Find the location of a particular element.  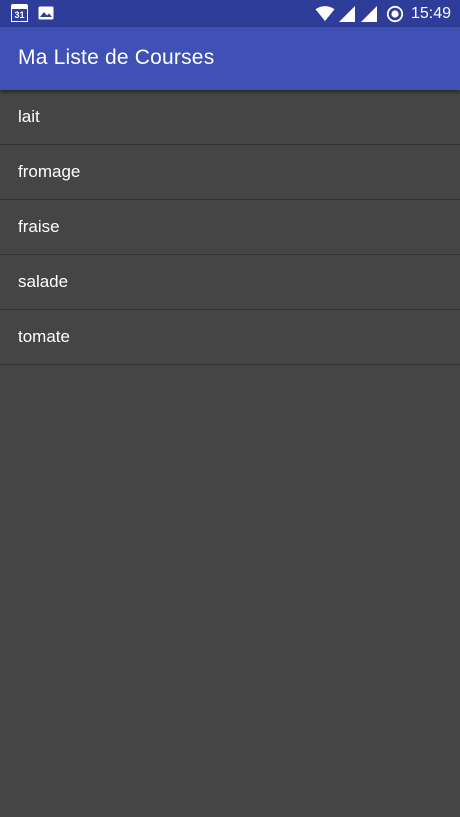

calendar-icon: 31 is located at coordinates (19, 13).